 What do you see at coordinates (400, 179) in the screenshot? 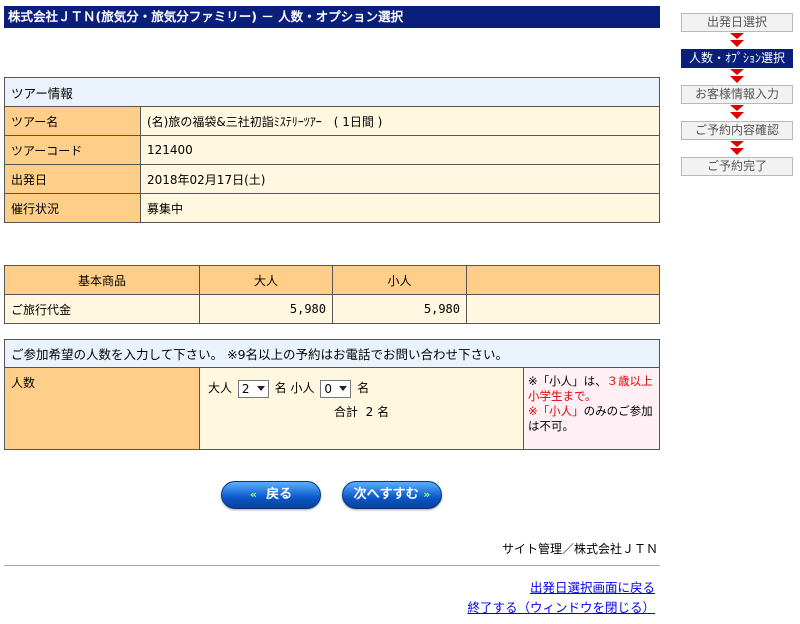
I see `departure-date-value: 2018年02月17日(土)` at bounding box center [400, 179].